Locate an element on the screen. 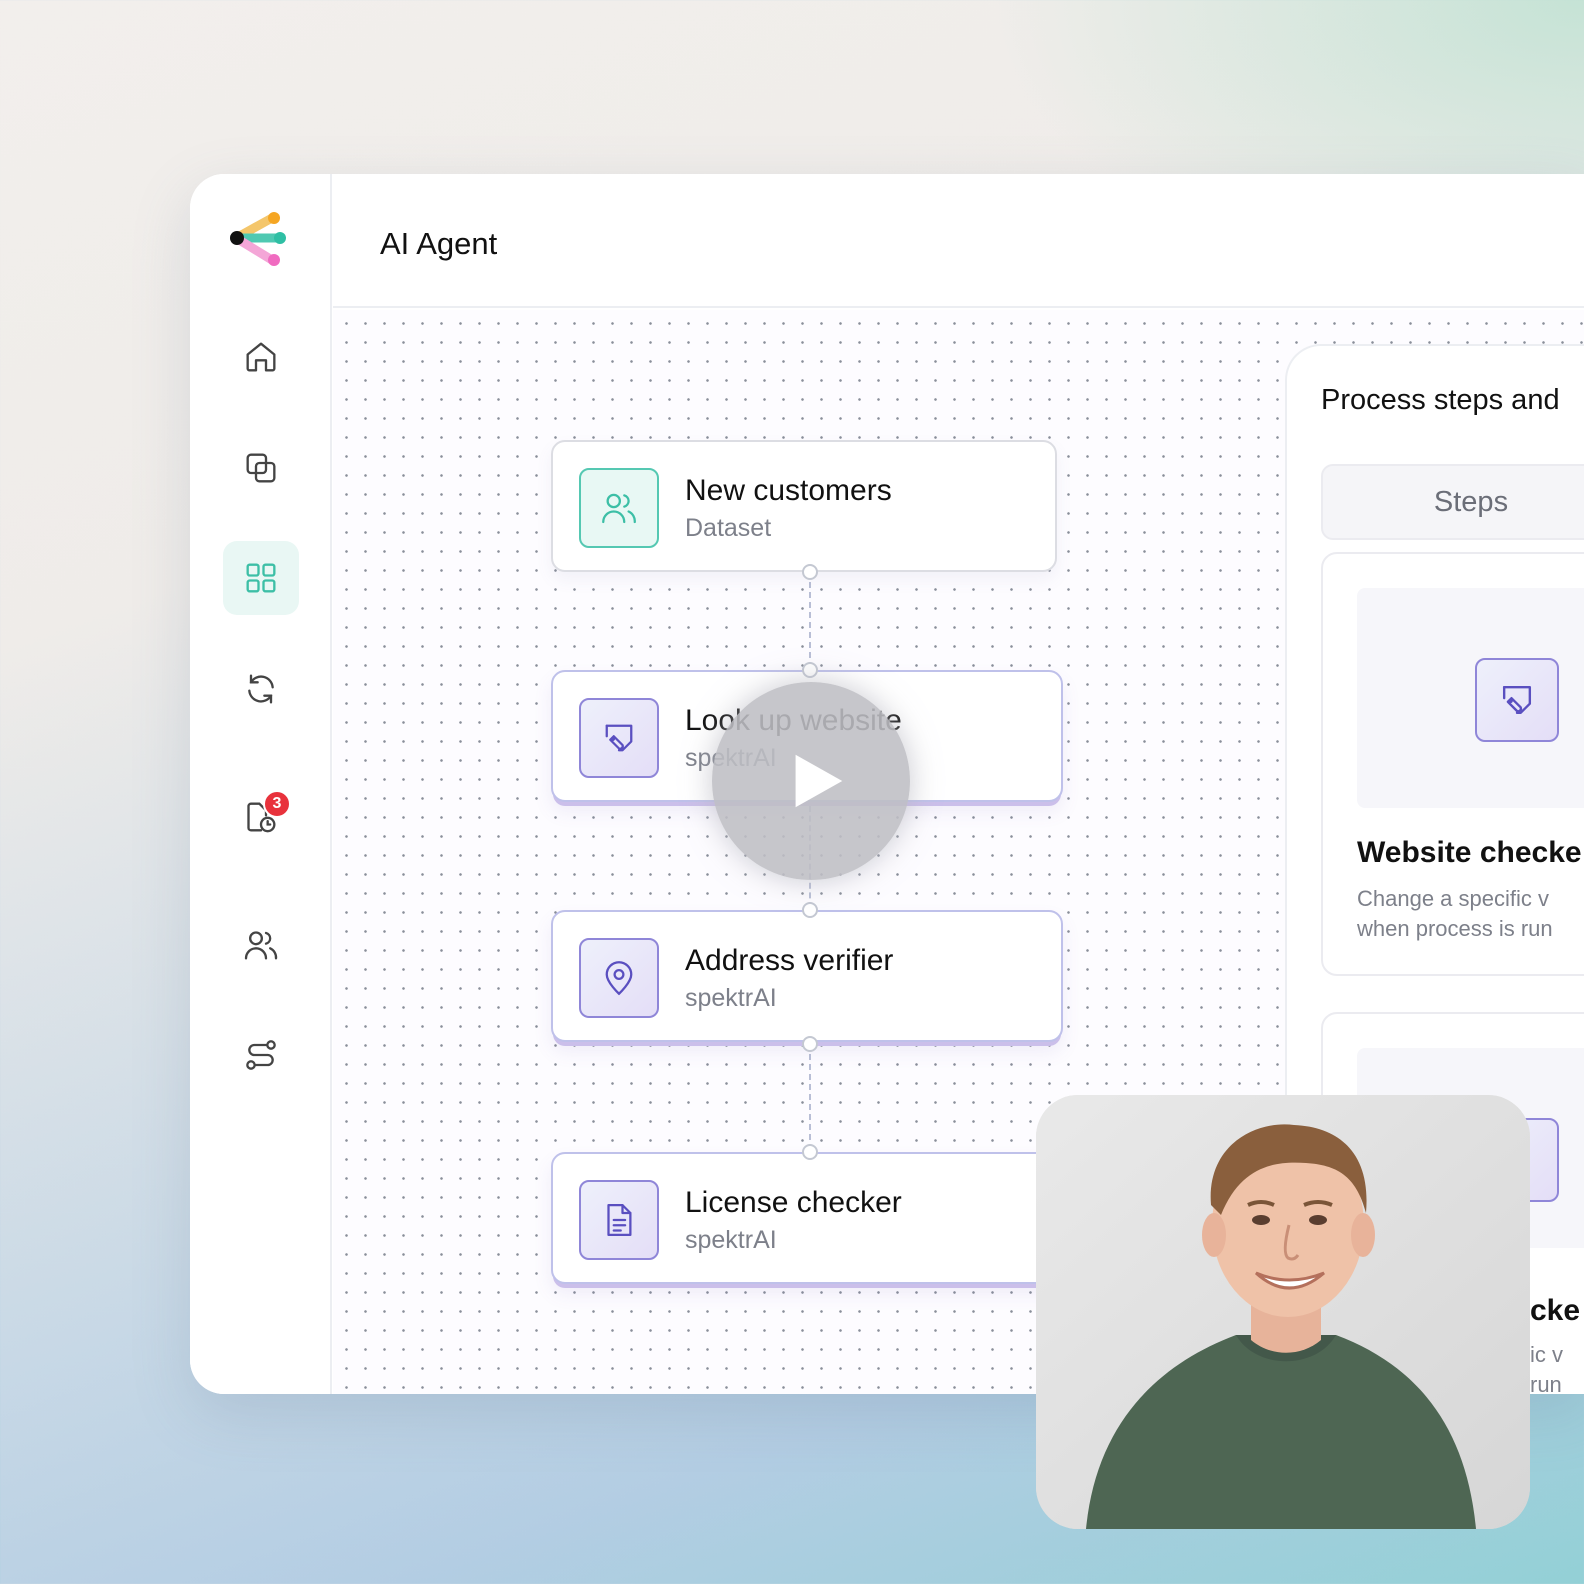 The height and width of the screenshot is (1584, 1584). copy-icon is located at coordinates (261, 468).